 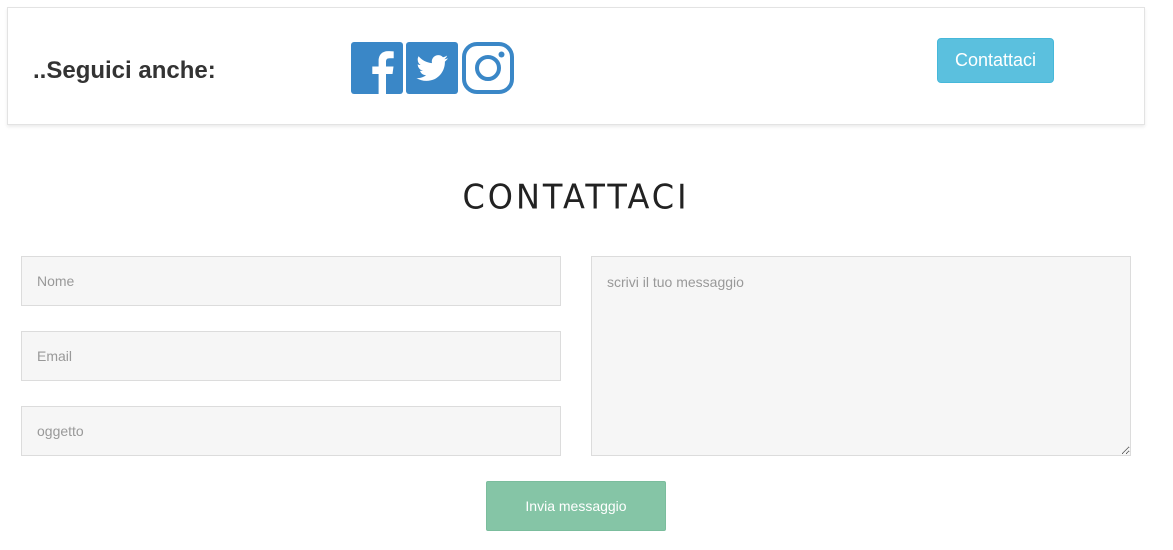 What do you see at coordinates (995, 60) in the screenshot?
I see `contact-us-button: Contattaci` at bounding box center [995, 60].